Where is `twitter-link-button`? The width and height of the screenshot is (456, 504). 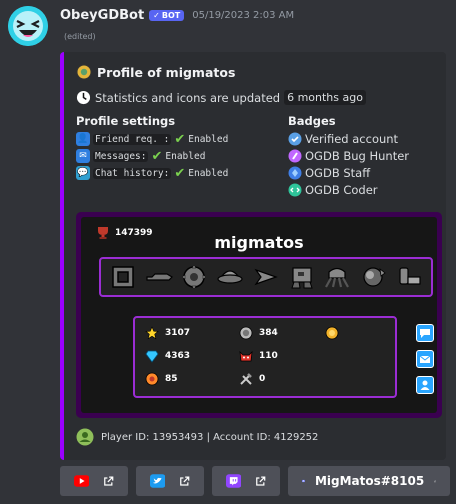 twitter-link-button is located at coordinates (170, 481).